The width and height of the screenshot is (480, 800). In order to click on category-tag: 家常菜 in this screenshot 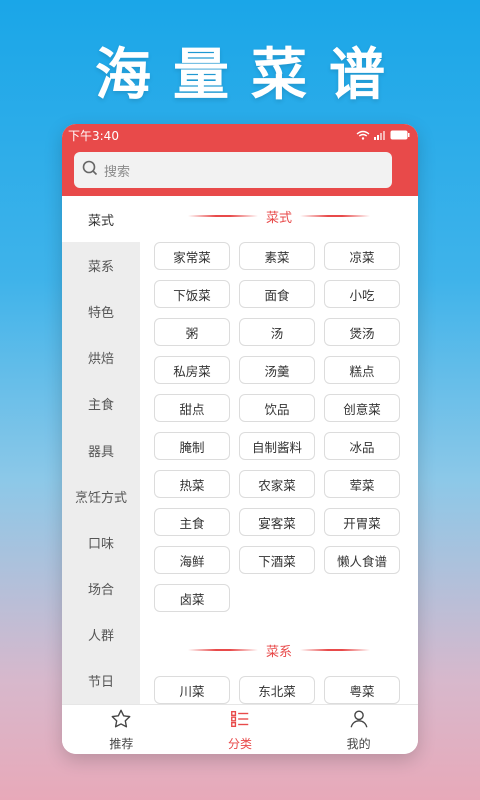, I will do `click(192, 256)`.